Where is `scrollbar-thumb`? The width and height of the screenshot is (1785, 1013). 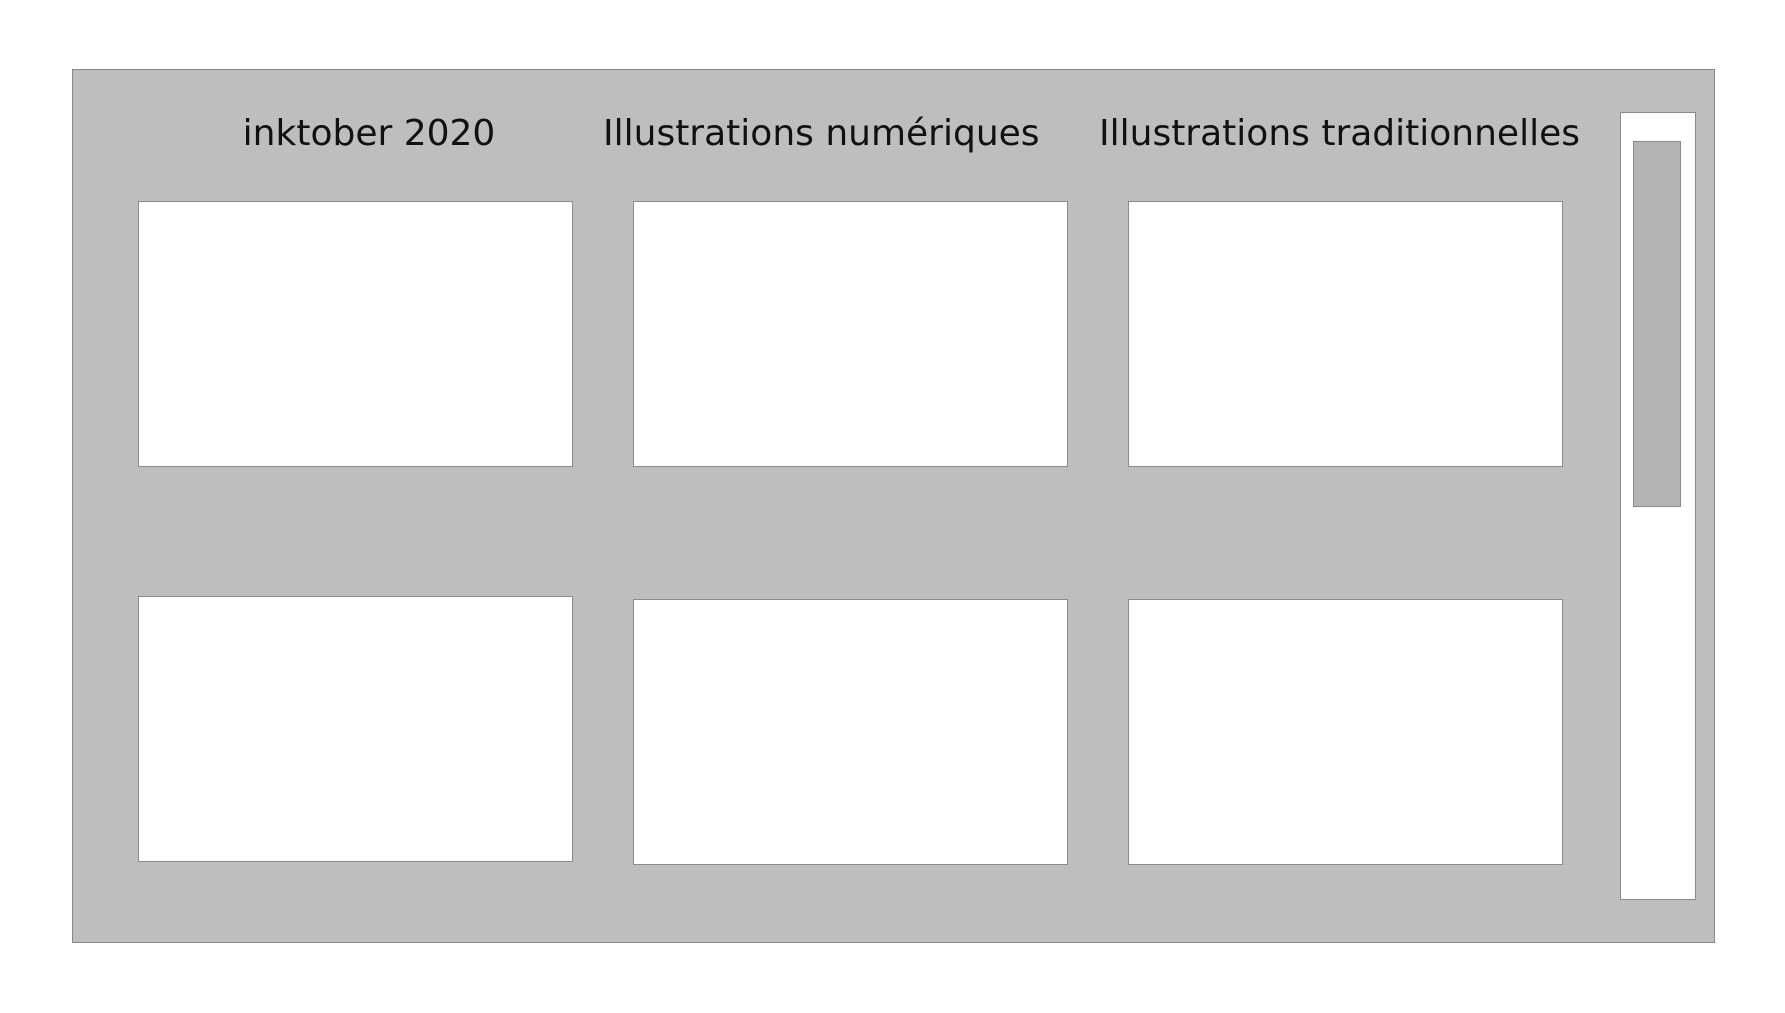
scrollbar-thumb is located at coordinates (1657, 324).